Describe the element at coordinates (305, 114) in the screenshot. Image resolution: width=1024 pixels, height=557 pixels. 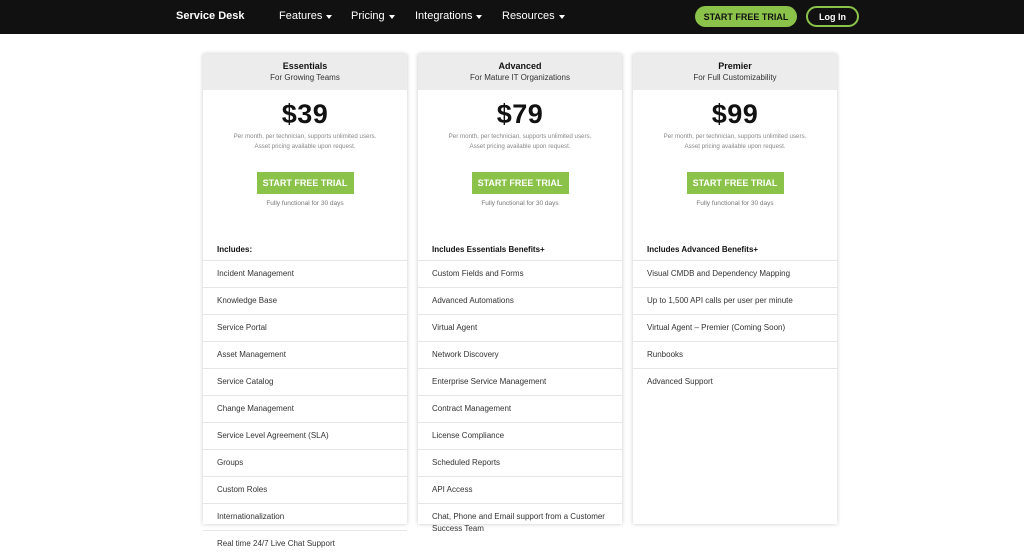
I see `plan-price: $39` at that location.